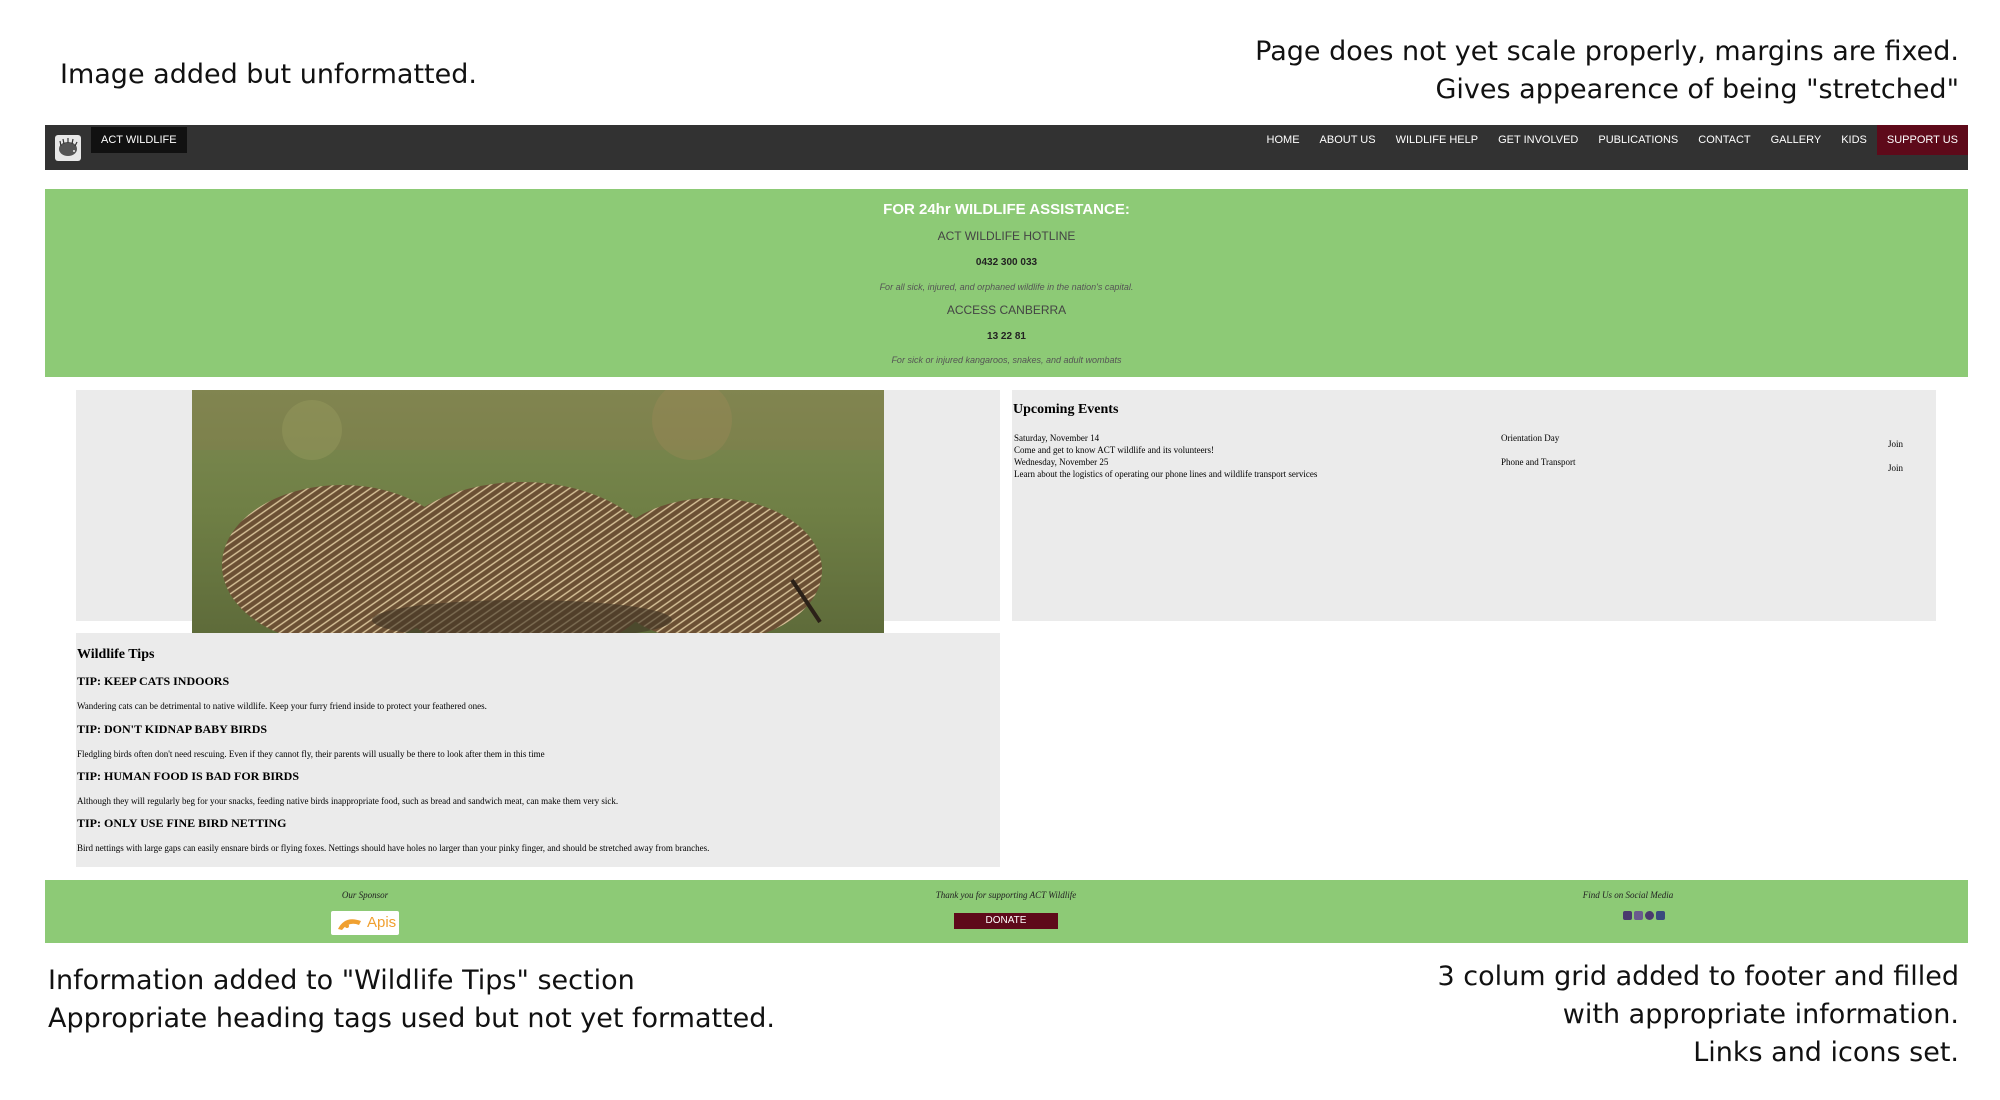 Image resolution: width=2000 pixels, height=1100 pixels. Describe the element at coordinates (1006, 310) in the screenshot. I see `access-heading: ACCESS CANBERRA` at that location.